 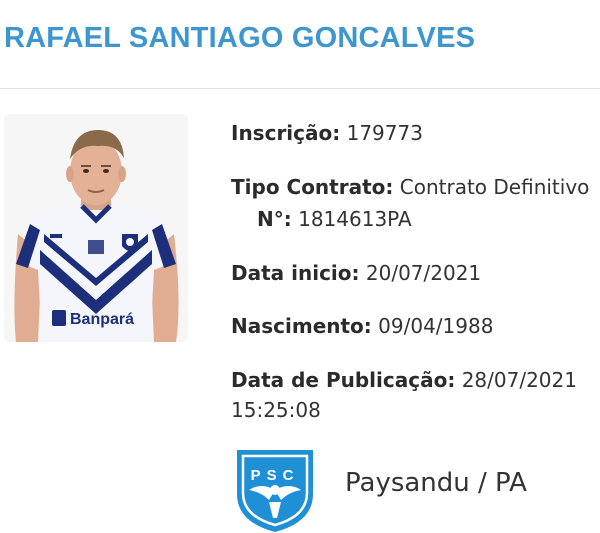 What do you see at coordinates (275, 488) in the screenshot?
I see `paysandu-crest-icon: PSC` at bounding box center [275, 488].